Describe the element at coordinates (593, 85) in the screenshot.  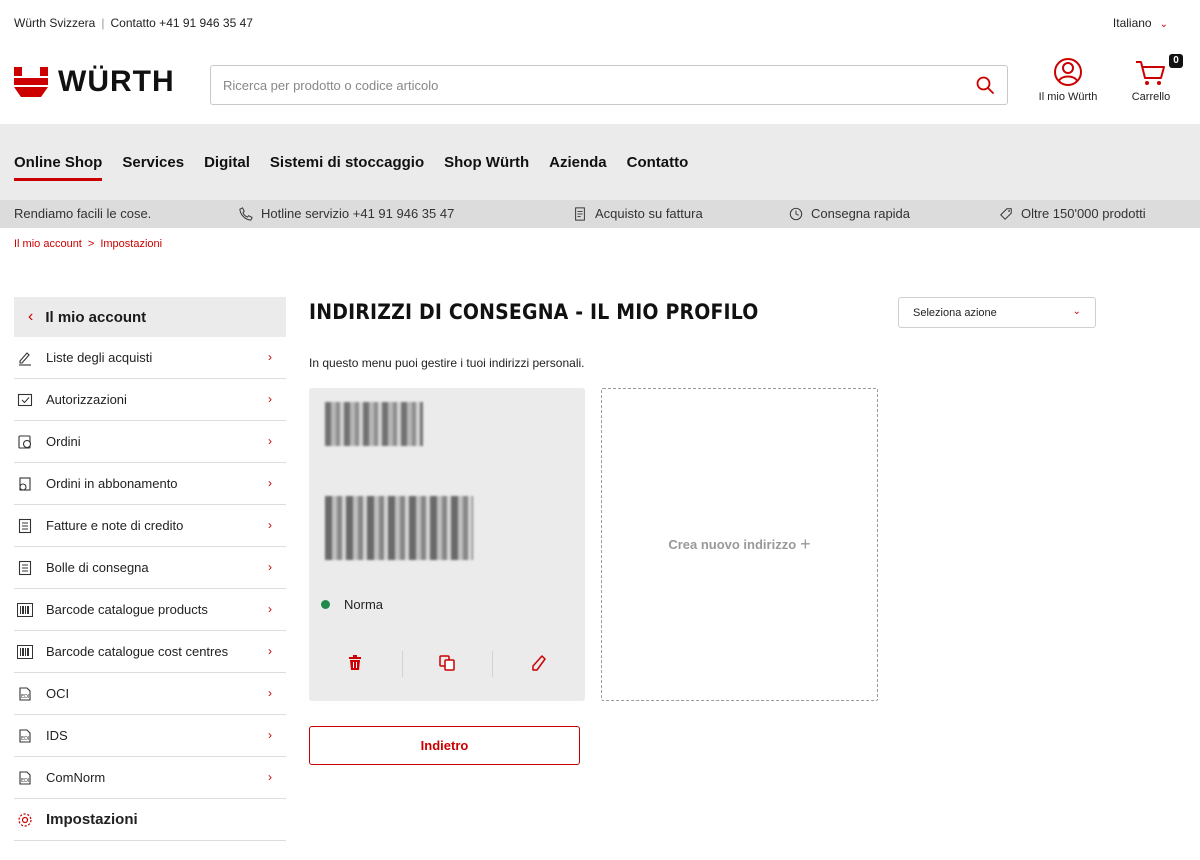
I see `search-input` at that location.